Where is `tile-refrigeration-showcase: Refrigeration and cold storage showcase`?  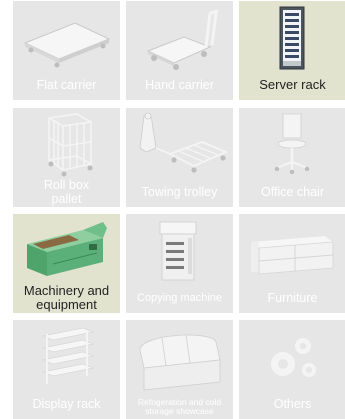 tile-refrigeration-showcase: Refrigeration and cold storage showcase is located at coordinates (179, 369).